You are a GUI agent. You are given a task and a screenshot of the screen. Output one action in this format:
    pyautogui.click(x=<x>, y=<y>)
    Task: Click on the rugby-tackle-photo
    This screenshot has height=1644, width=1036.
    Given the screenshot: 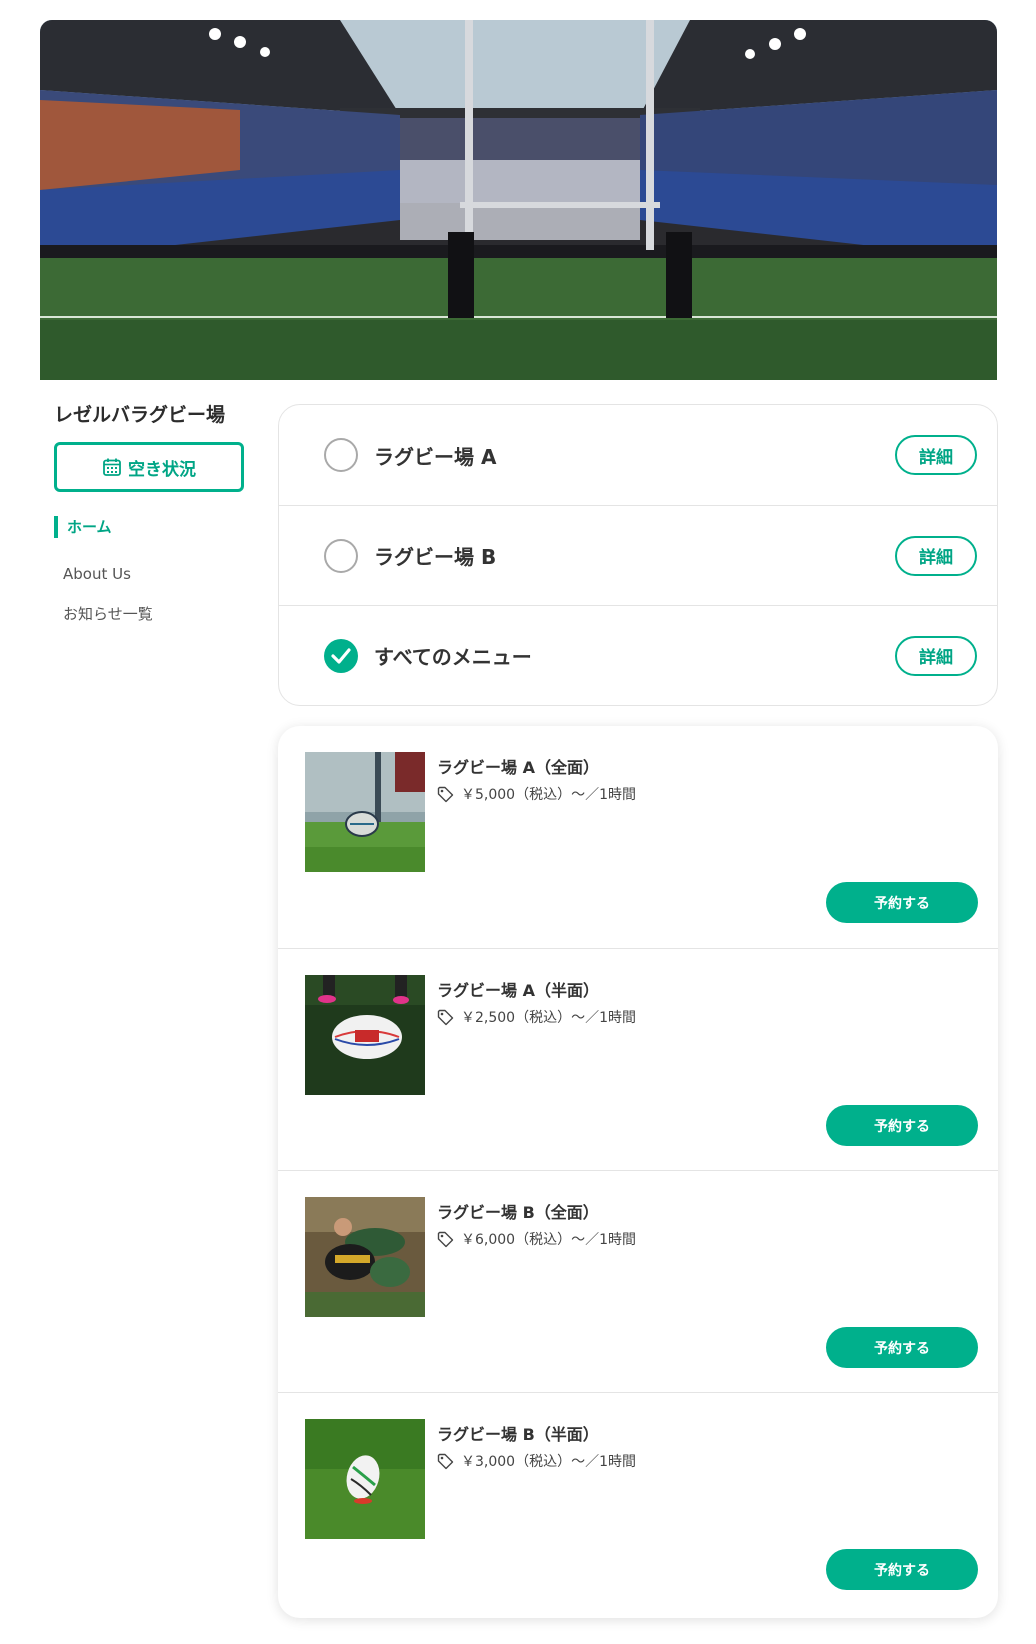 What is the action you would take?
    pyautogui.click(x=365, y=1257)
    